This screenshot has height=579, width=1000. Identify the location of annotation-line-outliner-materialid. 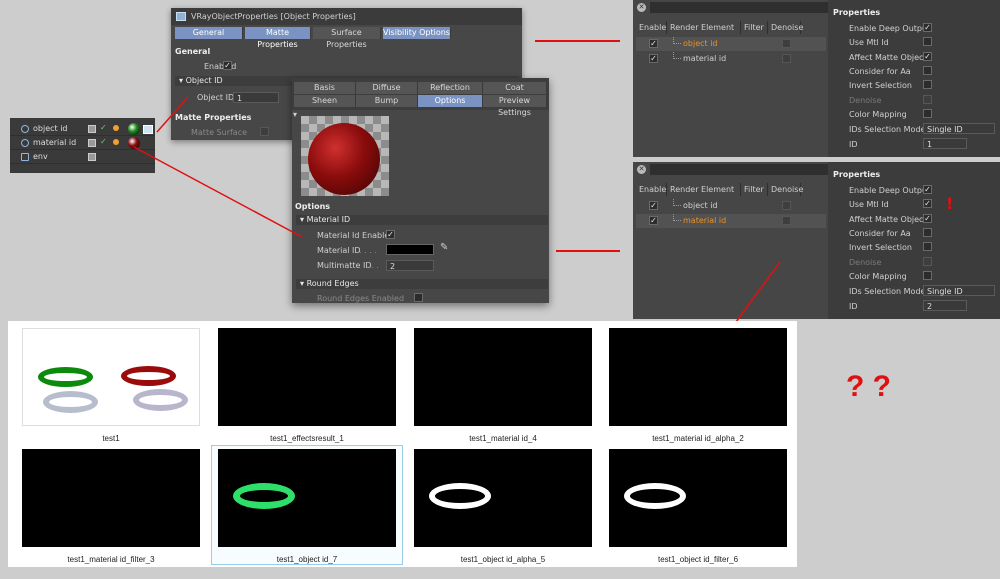
(218, 192).